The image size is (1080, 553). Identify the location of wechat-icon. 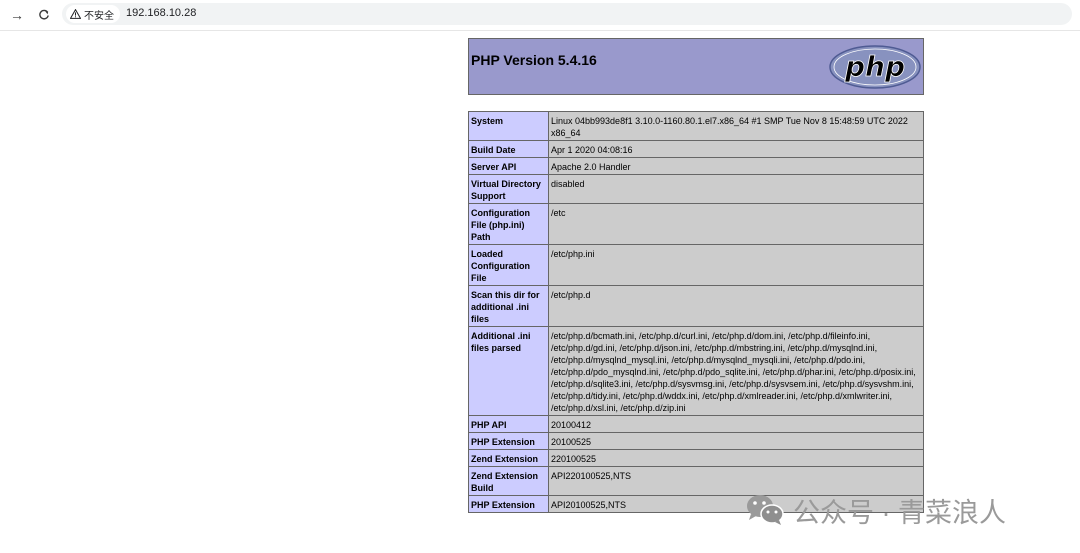
(765, 510).